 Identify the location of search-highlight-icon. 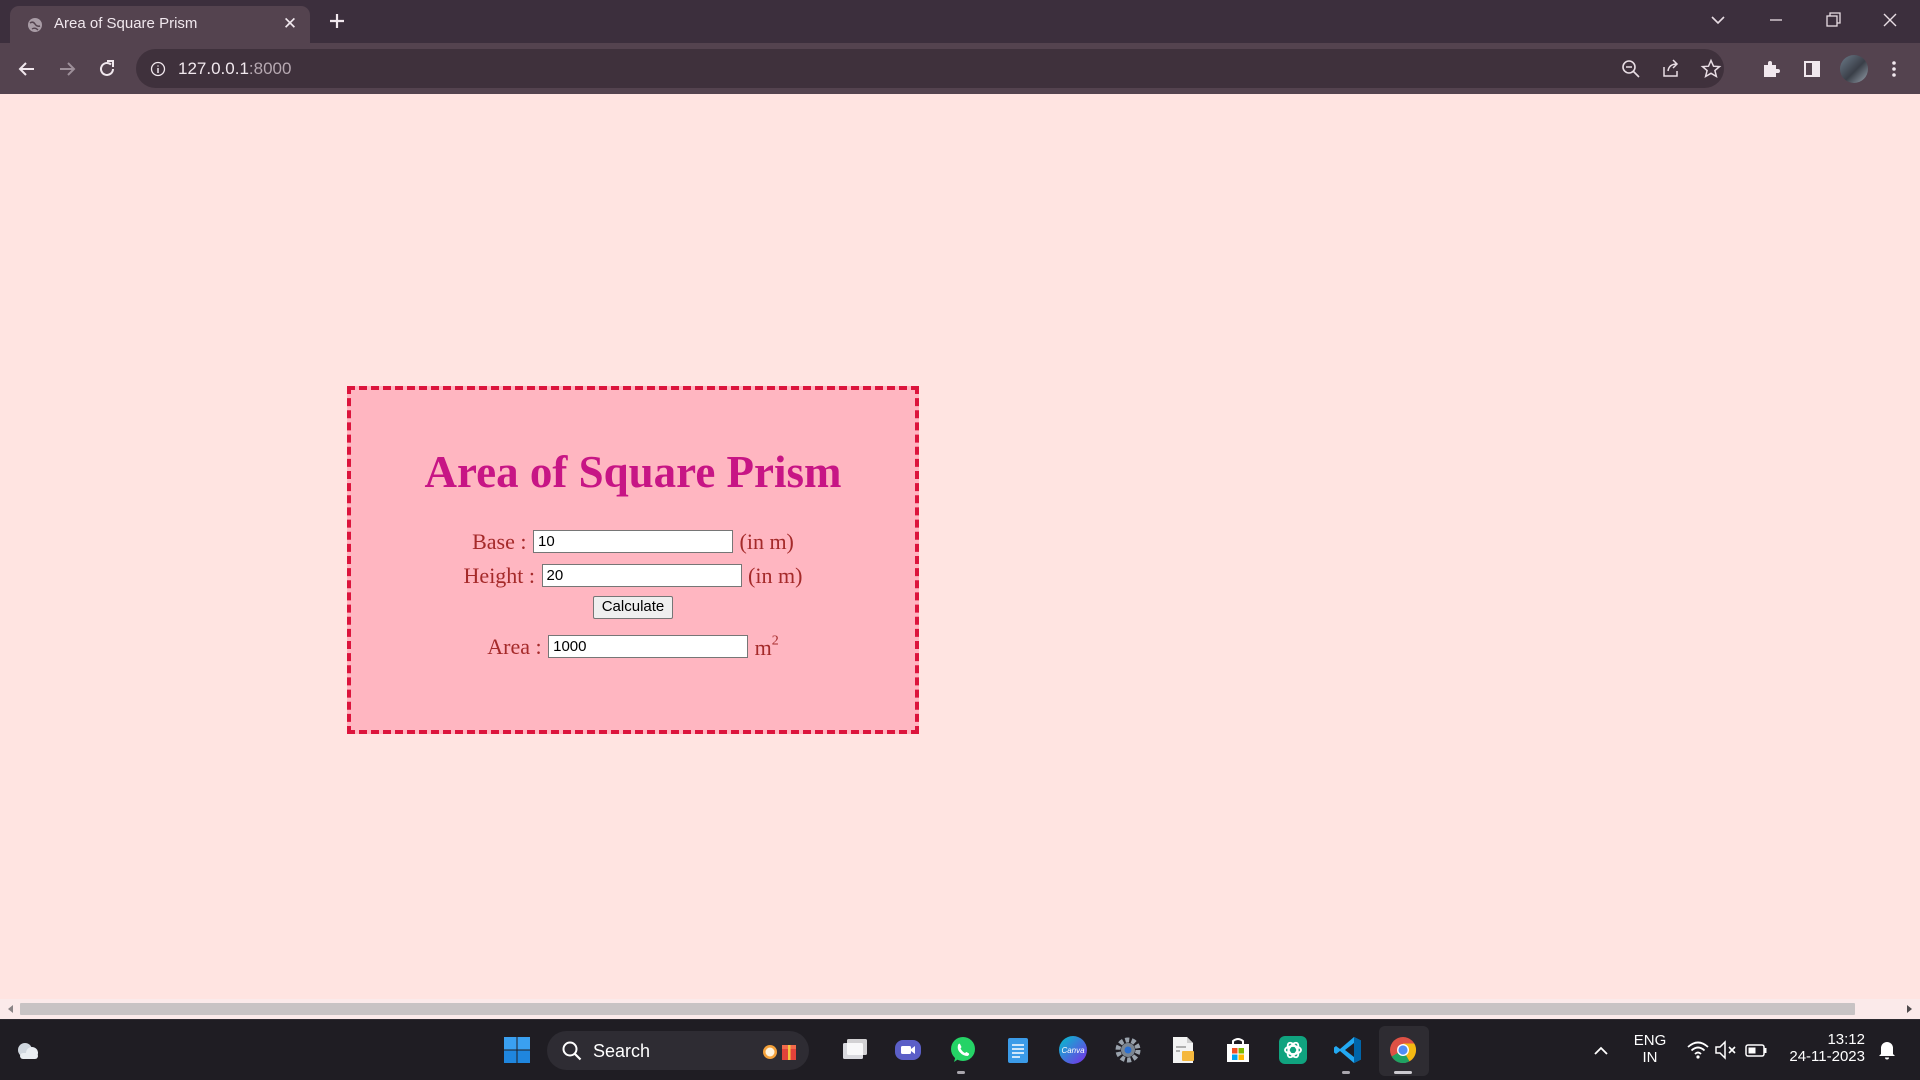
(779, 1052).